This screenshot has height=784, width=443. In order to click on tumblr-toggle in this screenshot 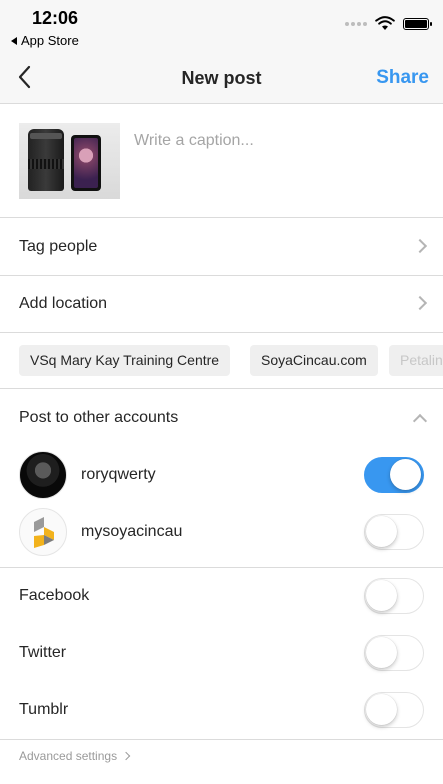, I will do `click(394, 710)`.